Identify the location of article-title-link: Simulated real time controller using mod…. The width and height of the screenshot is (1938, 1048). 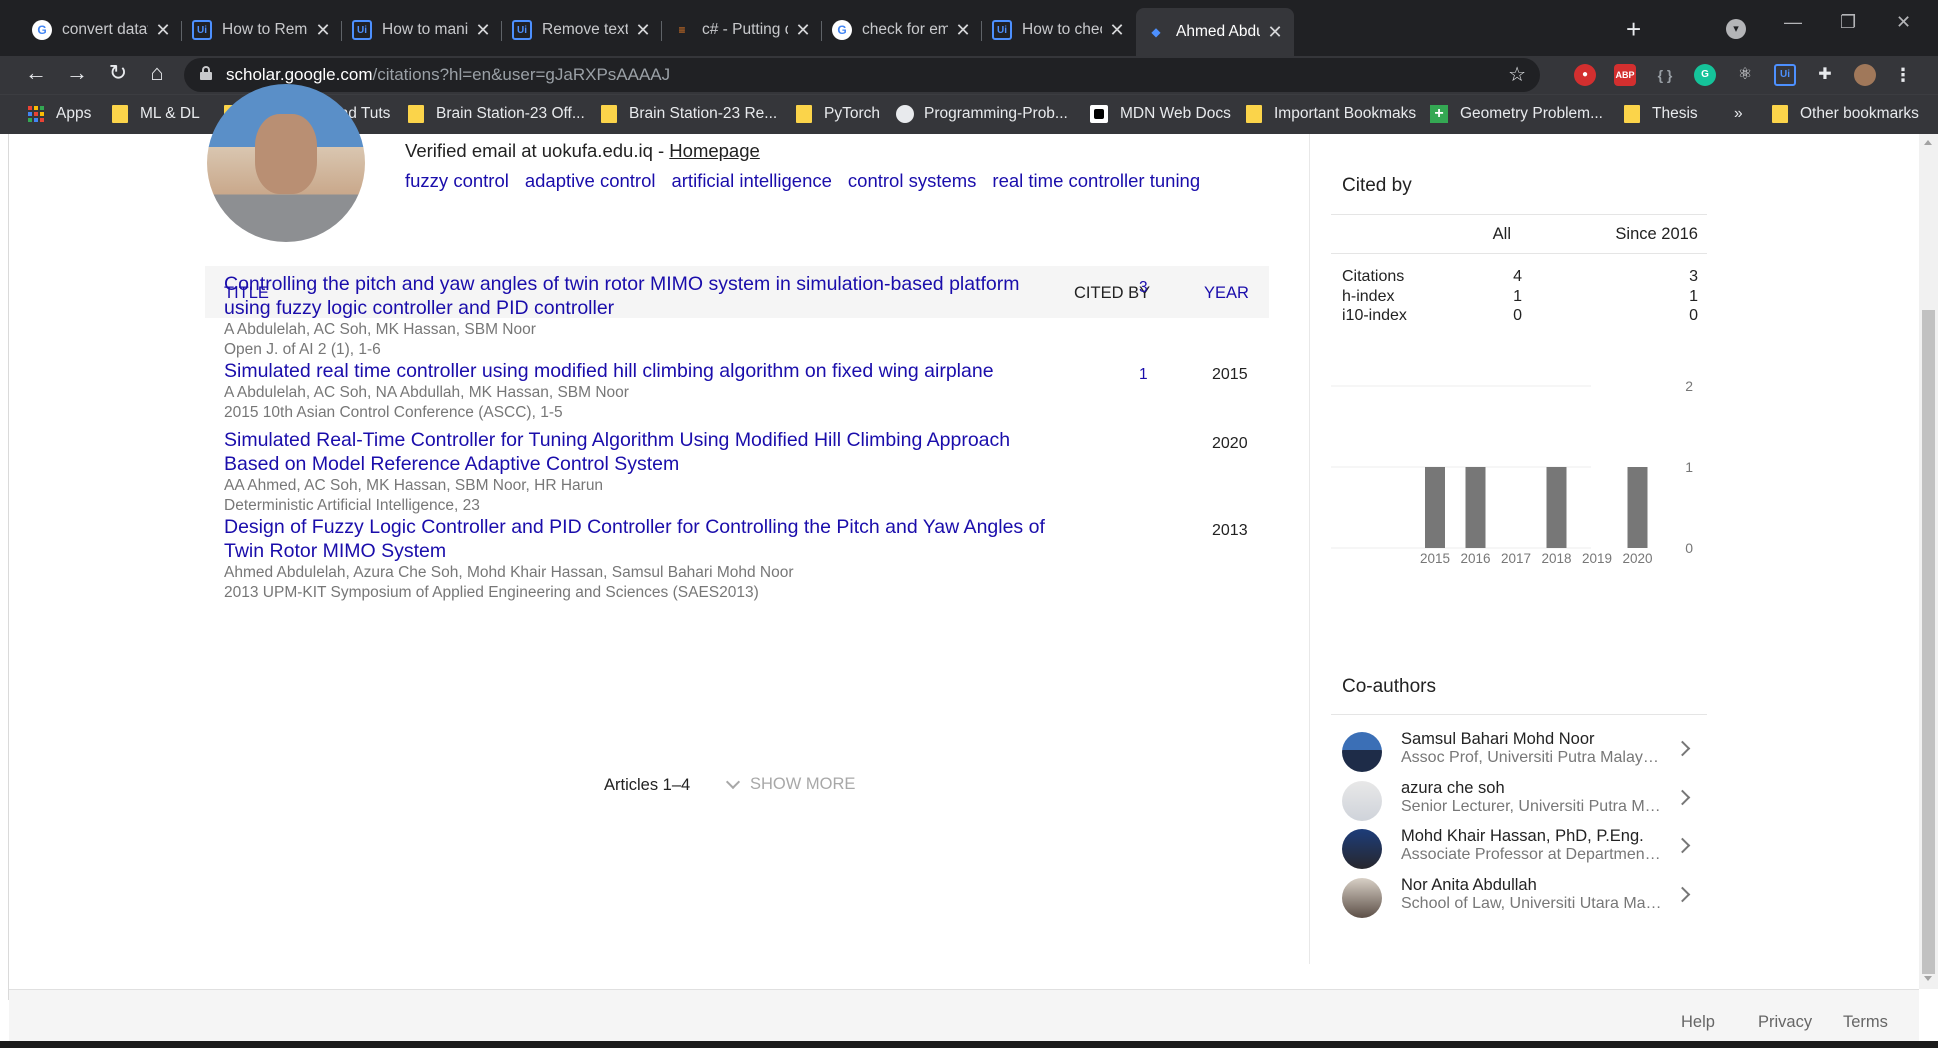
(644, 371).